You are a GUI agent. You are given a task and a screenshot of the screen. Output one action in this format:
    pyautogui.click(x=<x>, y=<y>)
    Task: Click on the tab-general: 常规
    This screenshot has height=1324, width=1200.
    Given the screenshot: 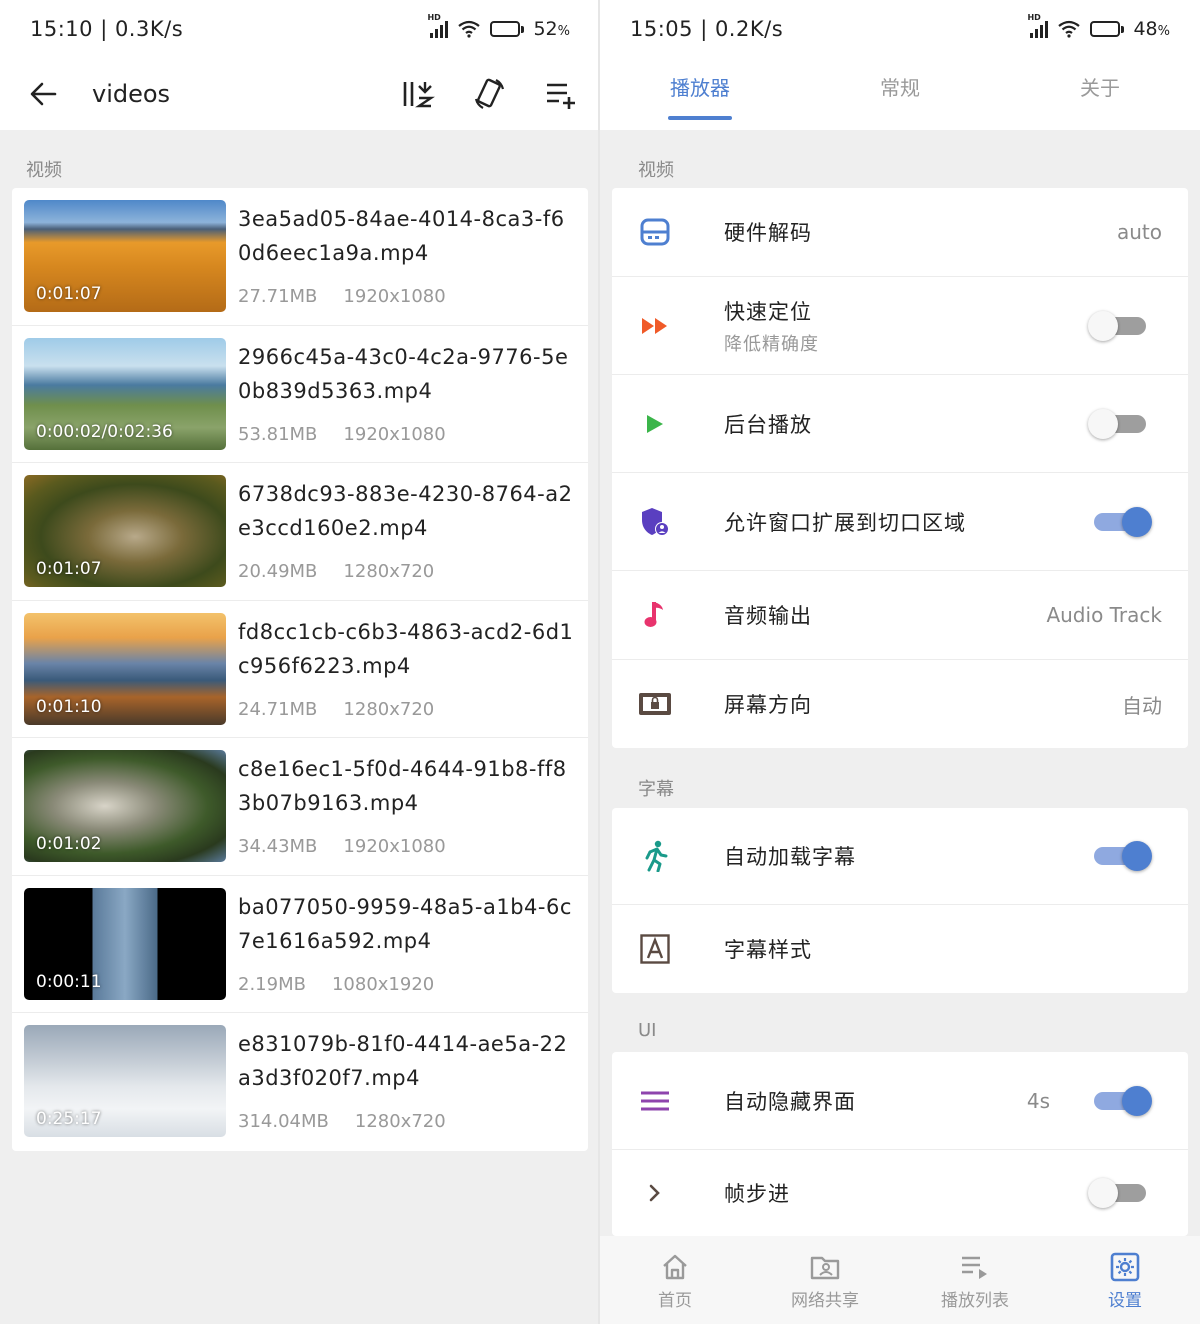 What is the action you would take?
    pyautogui.click(x=900, y=94)
    